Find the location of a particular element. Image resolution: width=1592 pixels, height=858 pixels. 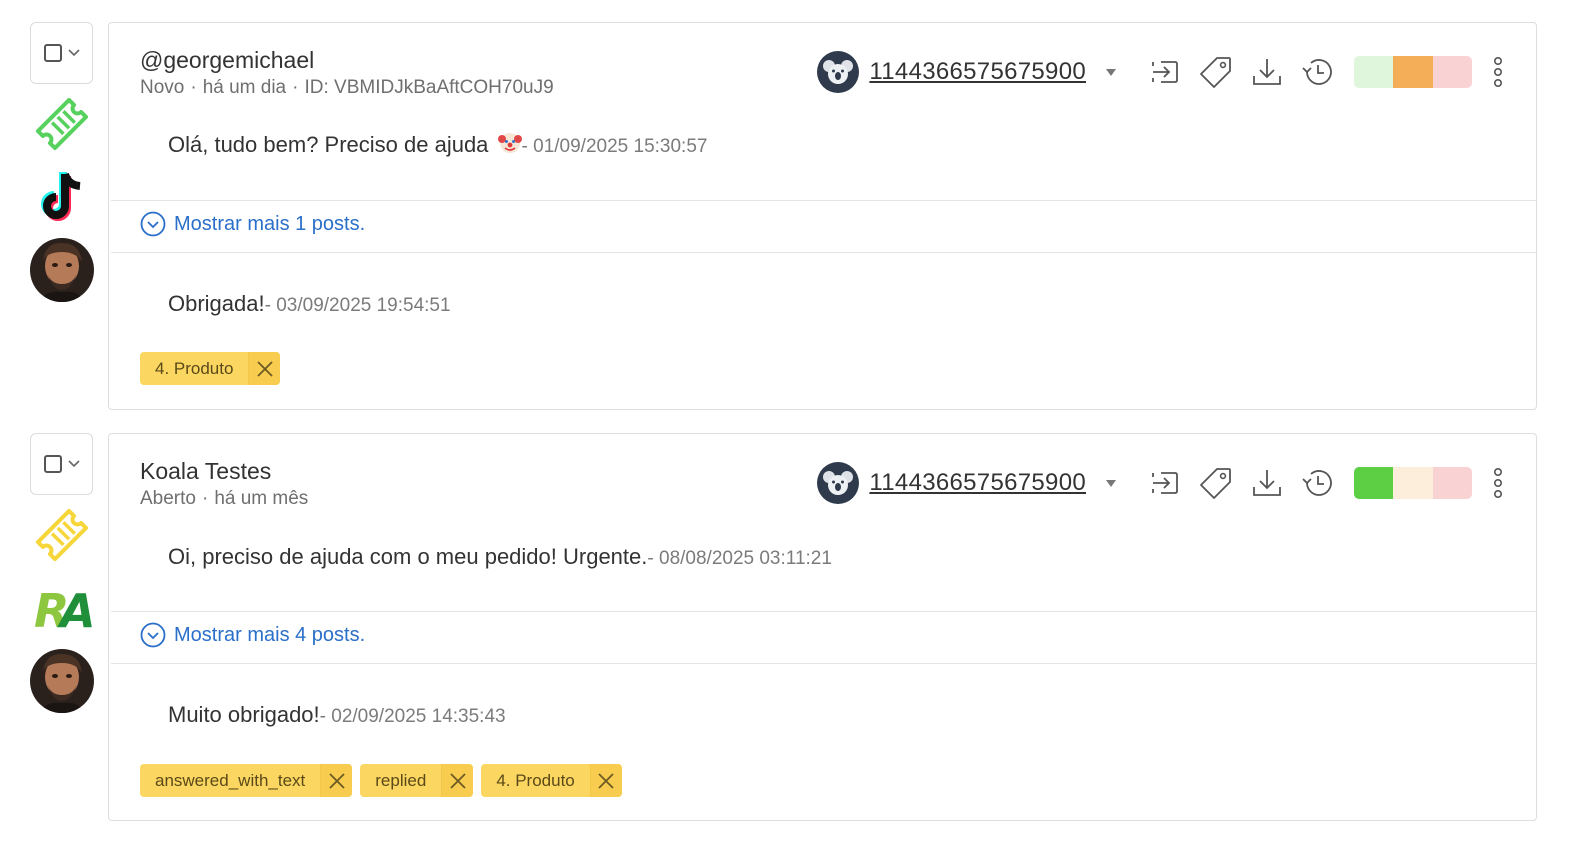

tag-chip: replied is located at coordinates (417, 780).